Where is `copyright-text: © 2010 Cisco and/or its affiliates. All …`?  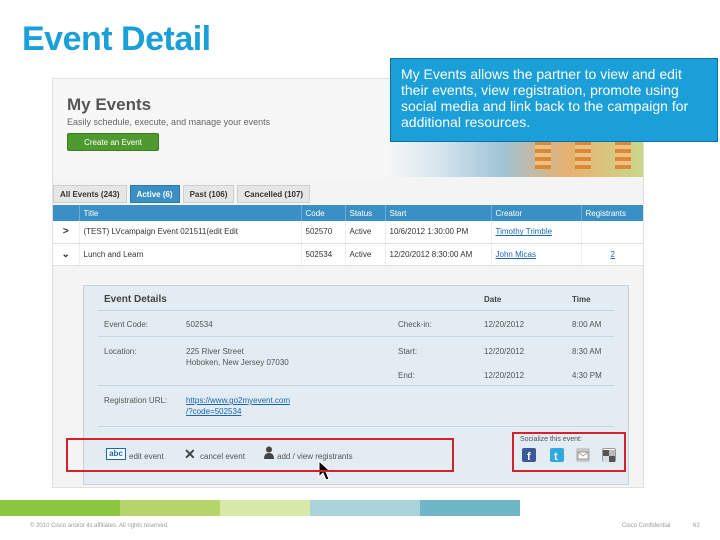 copyright-text: © 2010 Cisco and/or its affiliates. All … is located at coordinates (99, 526).